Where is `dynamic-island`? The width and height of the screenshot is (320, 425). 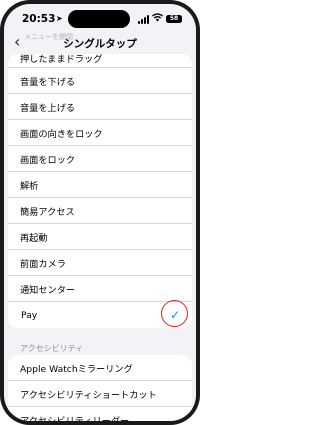 dynamic-island is located at coordinates (99, 19).